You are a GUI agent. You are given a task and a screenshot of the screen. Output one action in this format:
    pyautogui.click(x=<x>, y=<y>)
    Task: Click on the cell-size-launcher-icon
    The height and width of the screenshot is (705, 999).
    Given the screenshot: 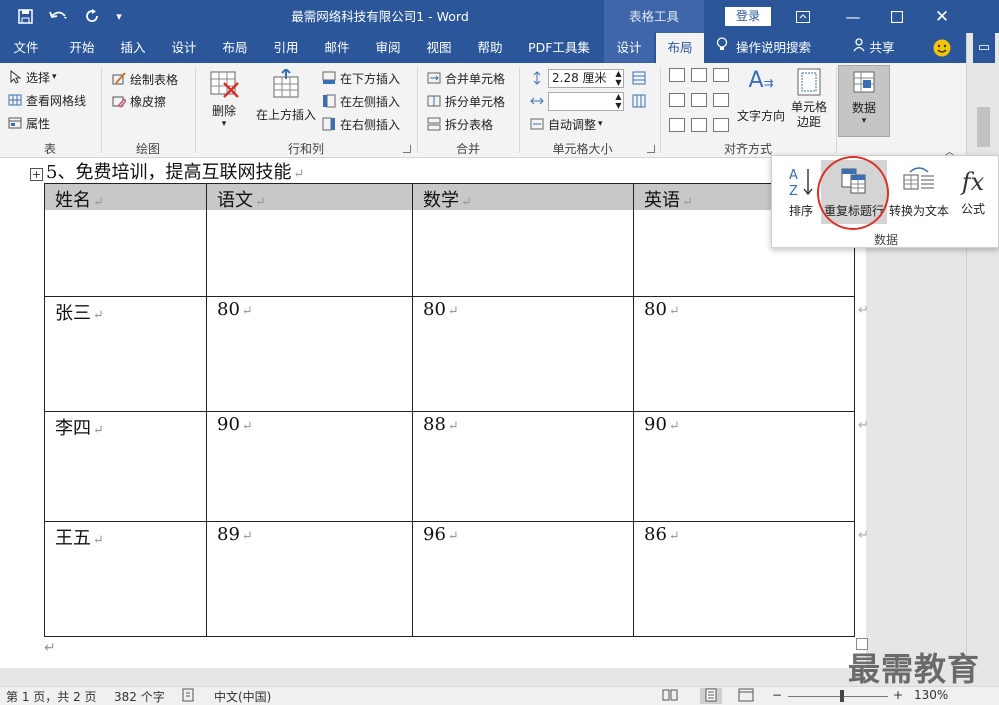 What is the action you would take?
    pyautogui.click(x=651, y=149)
    